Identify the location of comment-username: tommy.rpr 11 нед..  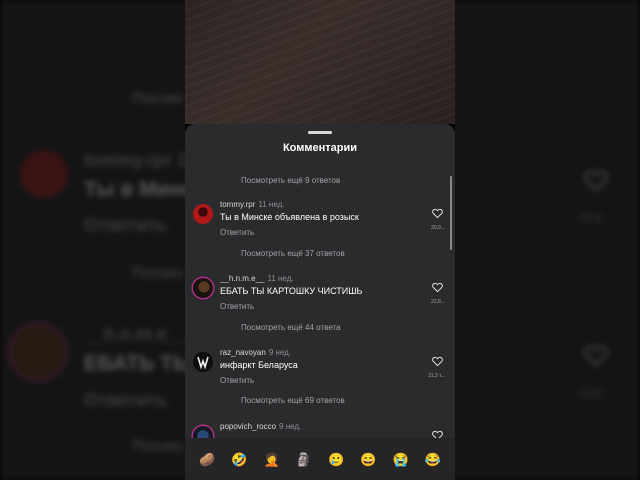
(252, 204).